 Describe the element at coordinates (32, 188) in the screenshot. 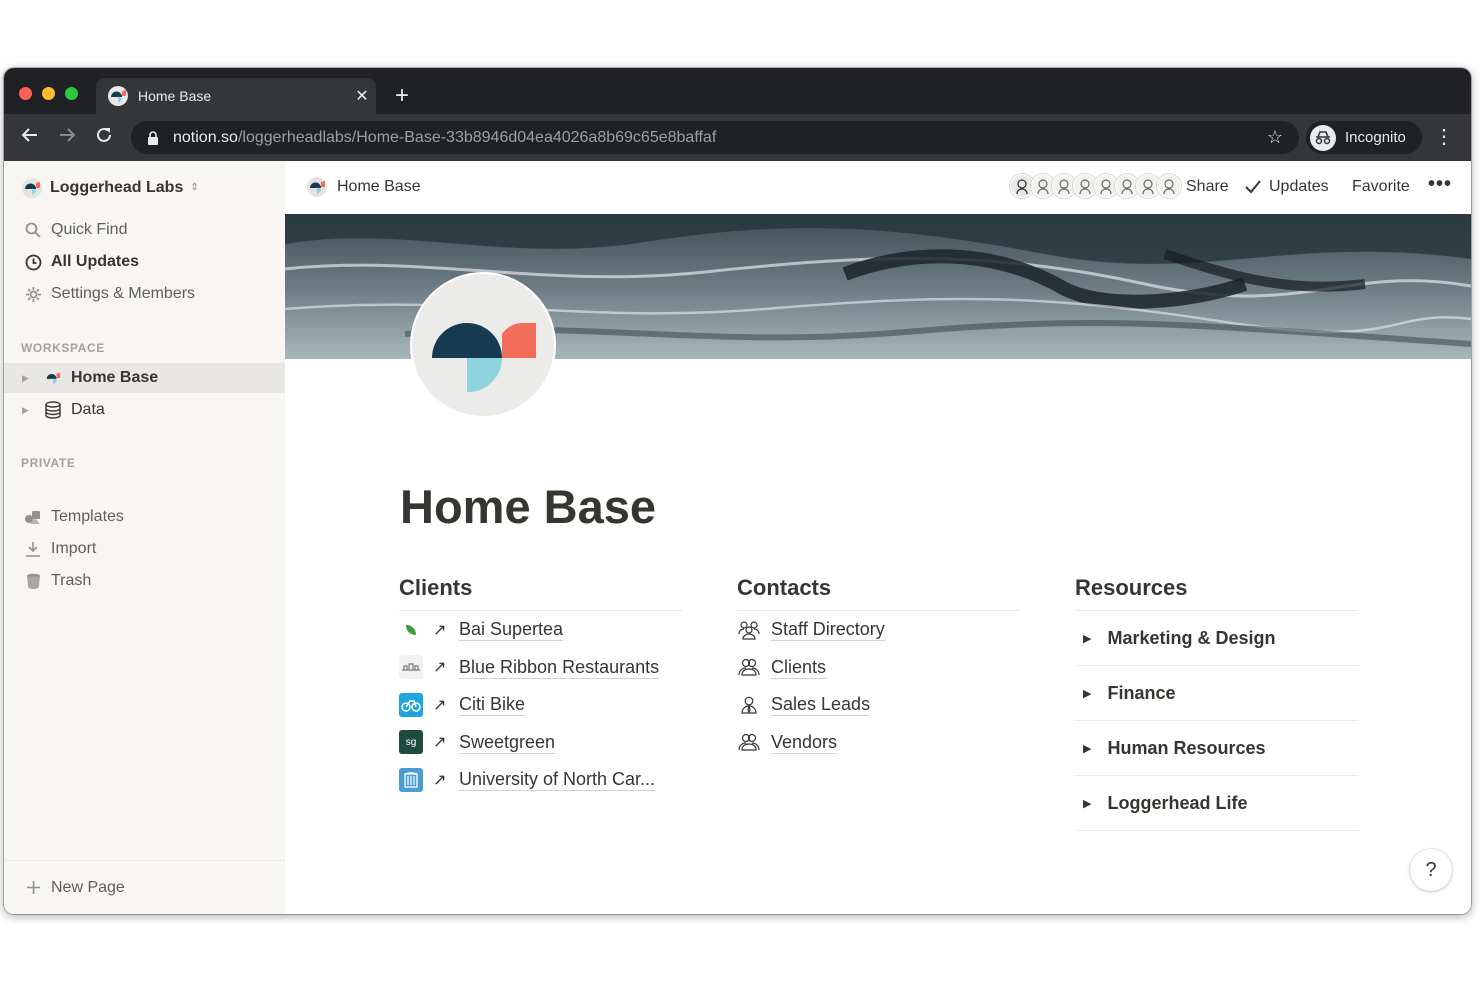

I see `workspace-logo-icon` at that location.